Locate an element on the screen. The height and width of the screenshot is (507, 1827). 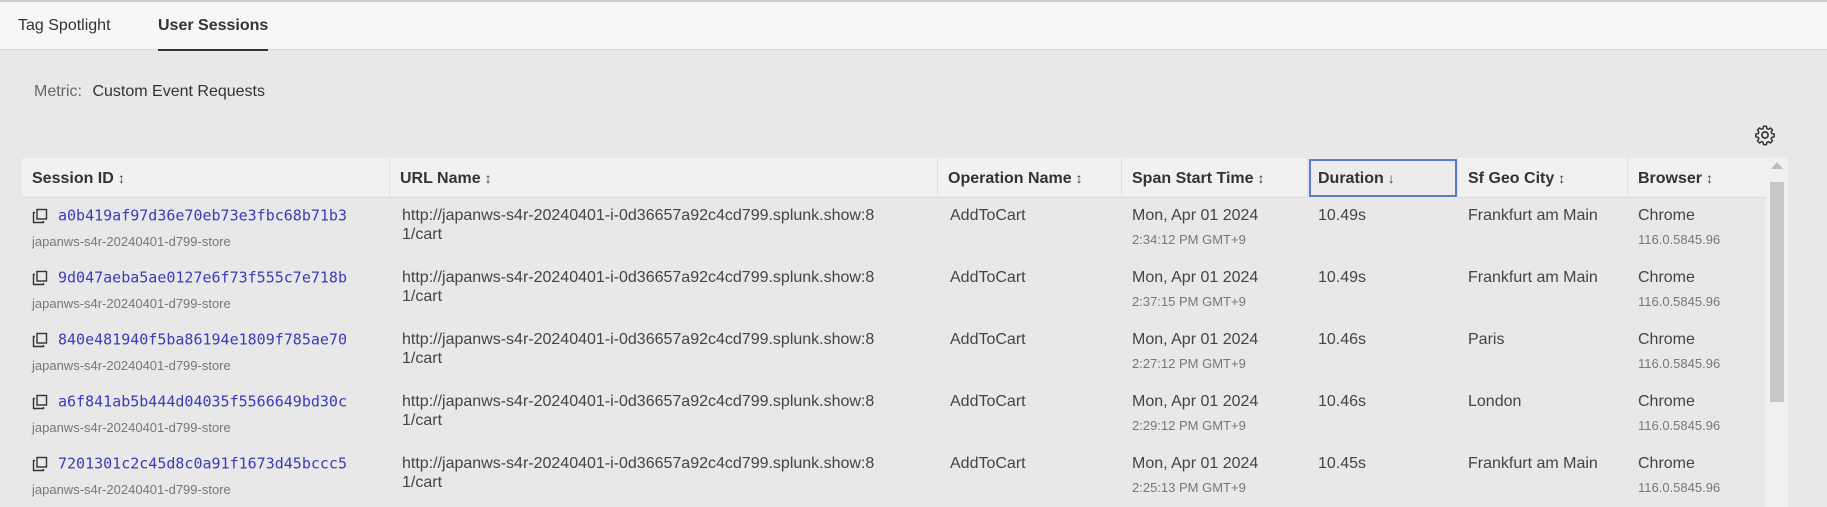
column-header-sf-geo-city: Sf Geo City ↕ is located at coordinates (1543, 178).